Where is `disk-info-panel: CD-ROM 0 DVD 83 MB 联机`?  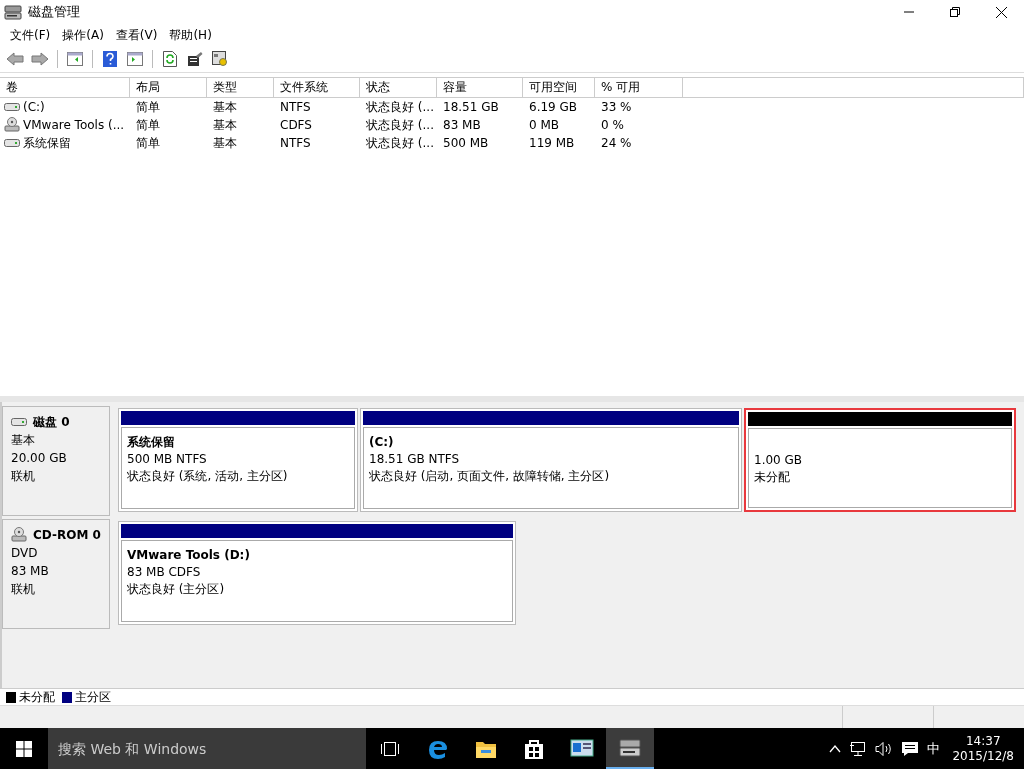 disk-info-panel: CD-ROM 0 DVD 83 MB 联机 is located at coordinates (56, 574).